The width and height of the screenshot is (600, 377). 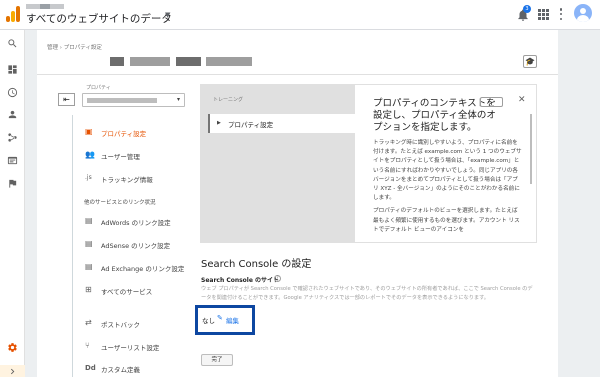 What do you see at coordinates (89, 131) in the screenshot?
I see `document-icon: ▣` at bounding box center [89, 131].